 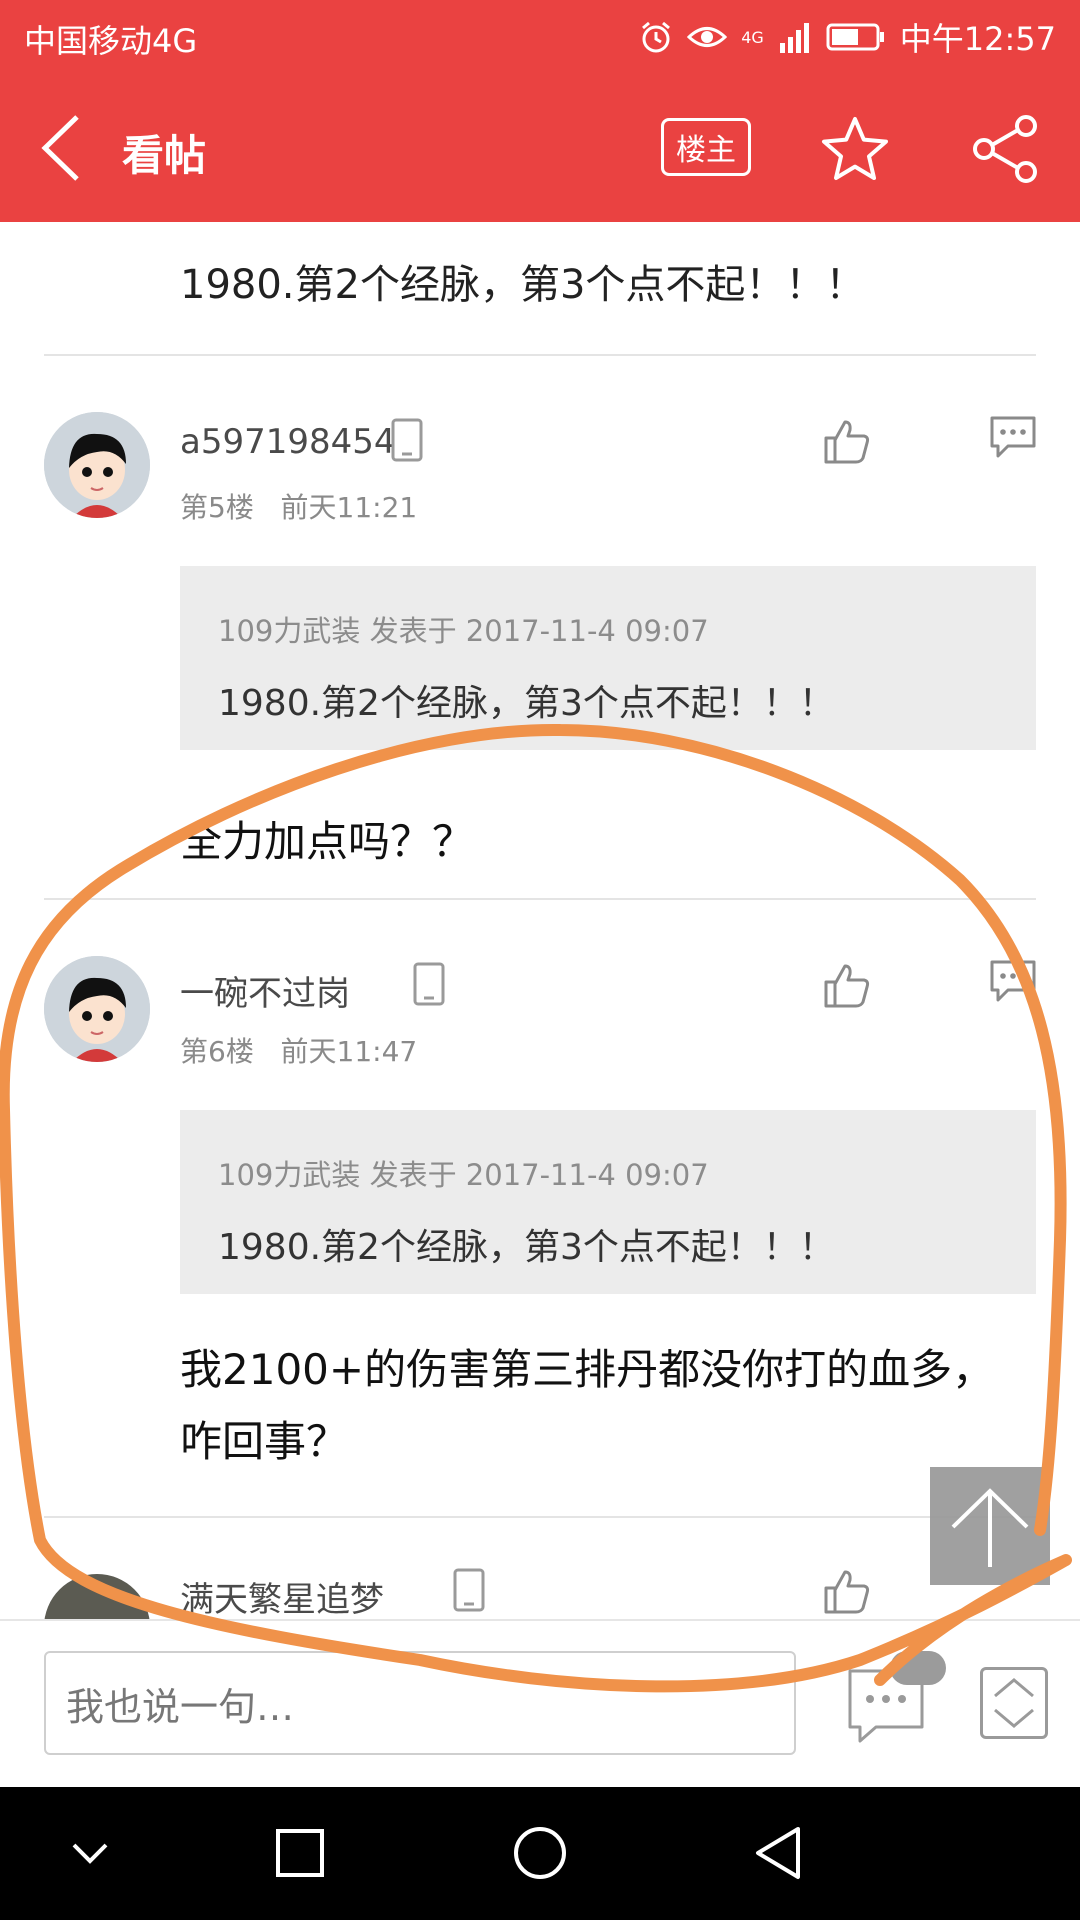 What do you see at coordinates (523, 285) in the screenshot?
I see `post-body-text: 1980.第2个经脉，第3个点不起！！！` at bounding box center [523, 285].